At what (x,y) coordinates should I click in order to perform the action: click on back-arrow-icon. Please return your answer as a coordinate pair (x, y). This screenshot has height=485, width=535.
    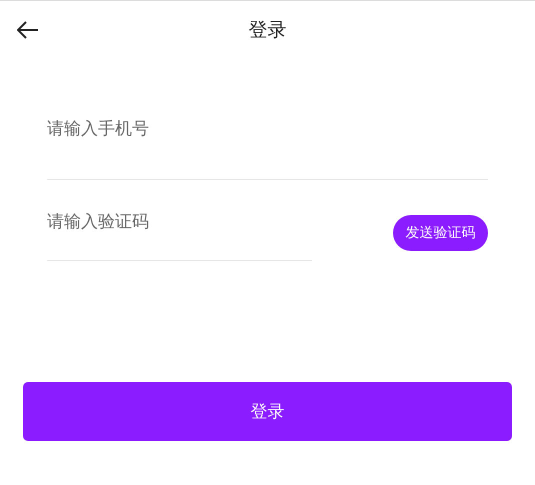
    Looking at the image, I should click on (28, 30).